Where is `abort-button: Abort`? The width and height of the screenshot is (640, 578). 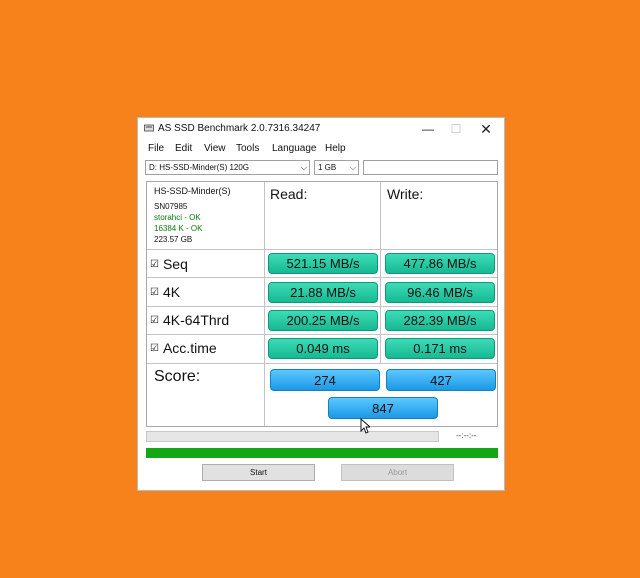
abort-button: Abort is located at coordinates (397, 472).